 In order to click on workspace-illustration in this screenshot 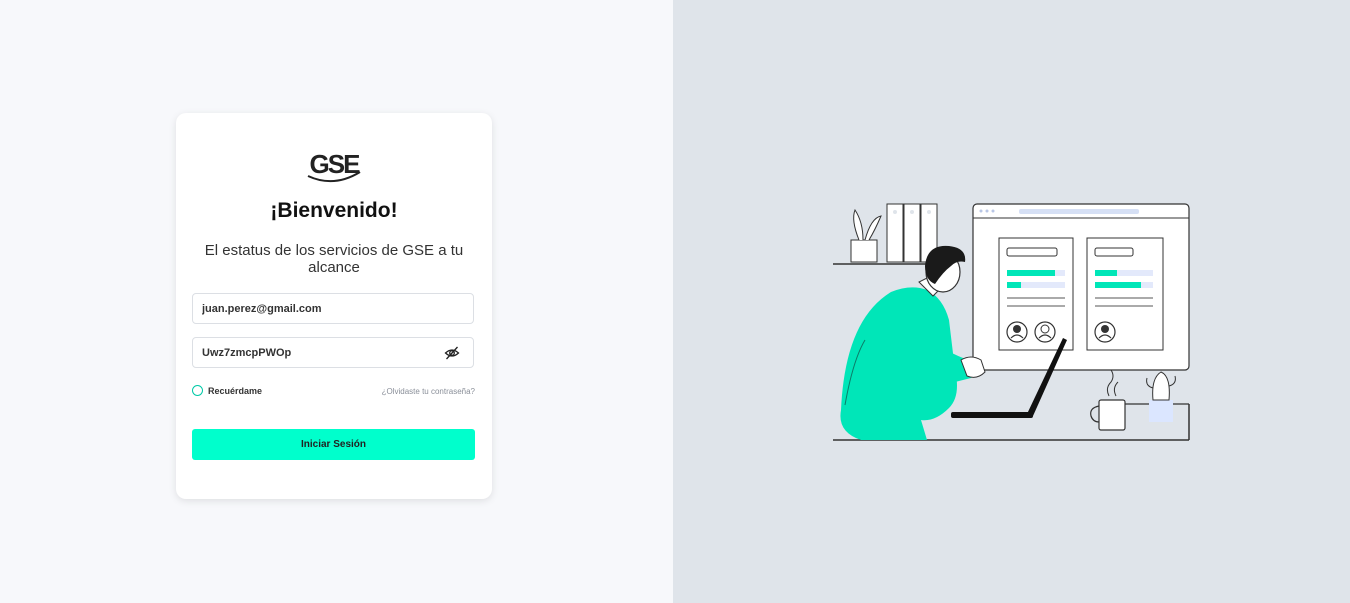, I will do `click(1011, 322)`.